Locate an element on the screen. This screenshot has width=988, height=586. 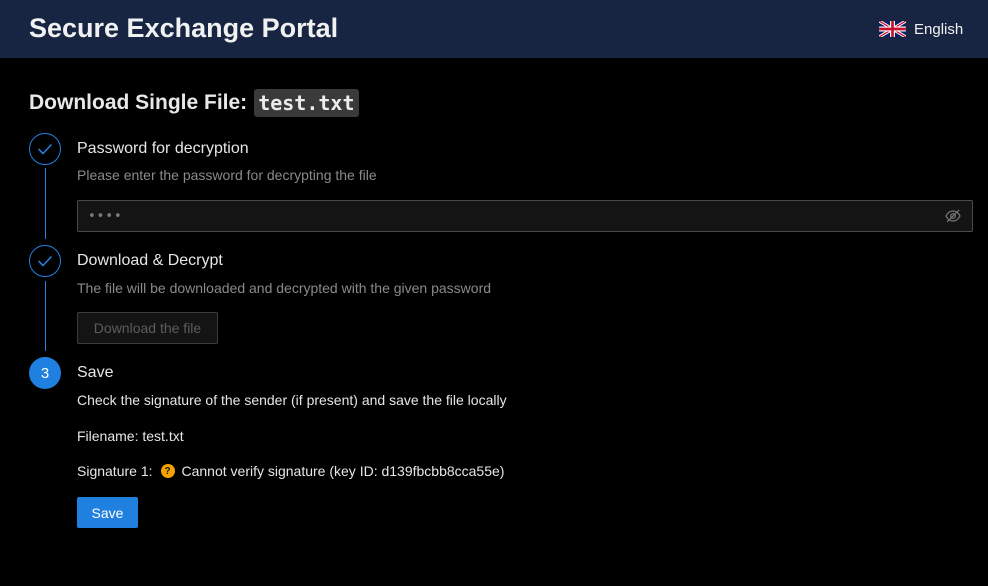
filename-text: Filename: test.txt is located at coordinates (130, 436).